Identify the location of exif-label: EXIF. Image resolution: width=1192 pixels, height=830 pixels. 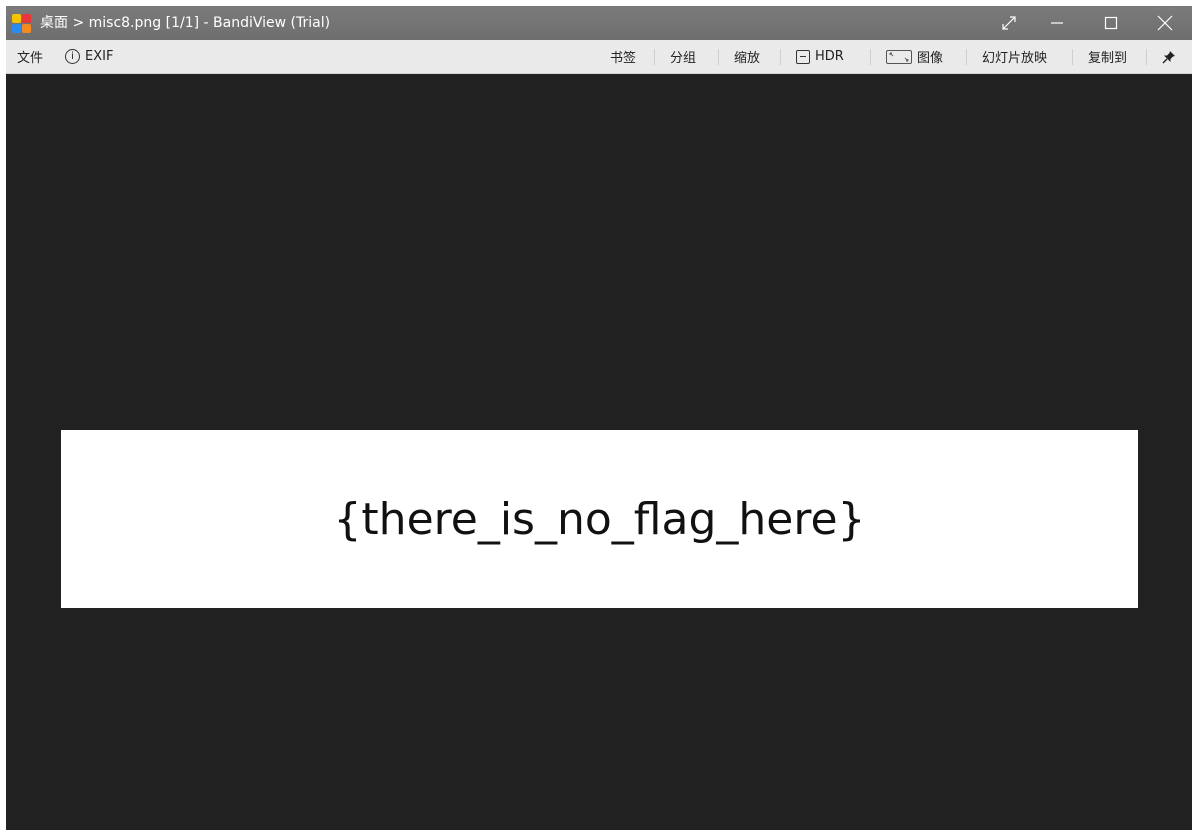
(99, 56).